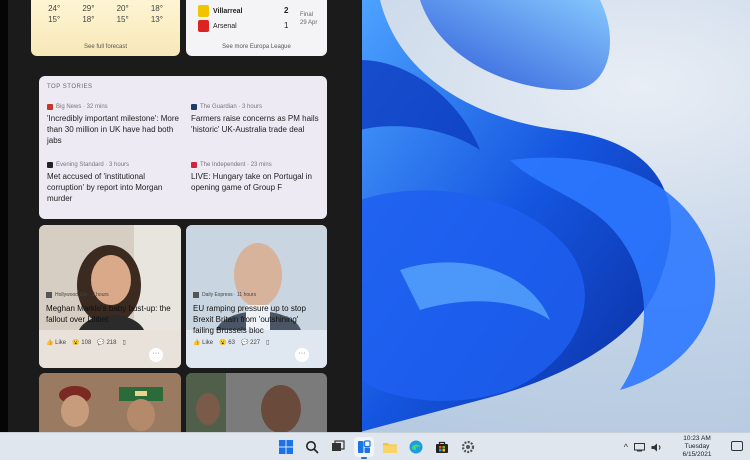 This screenshot has width=750, height=460. Describe the element at coordinates (626, 447) in the screenshot. I see `chevron-up-icon: ^` at that location.